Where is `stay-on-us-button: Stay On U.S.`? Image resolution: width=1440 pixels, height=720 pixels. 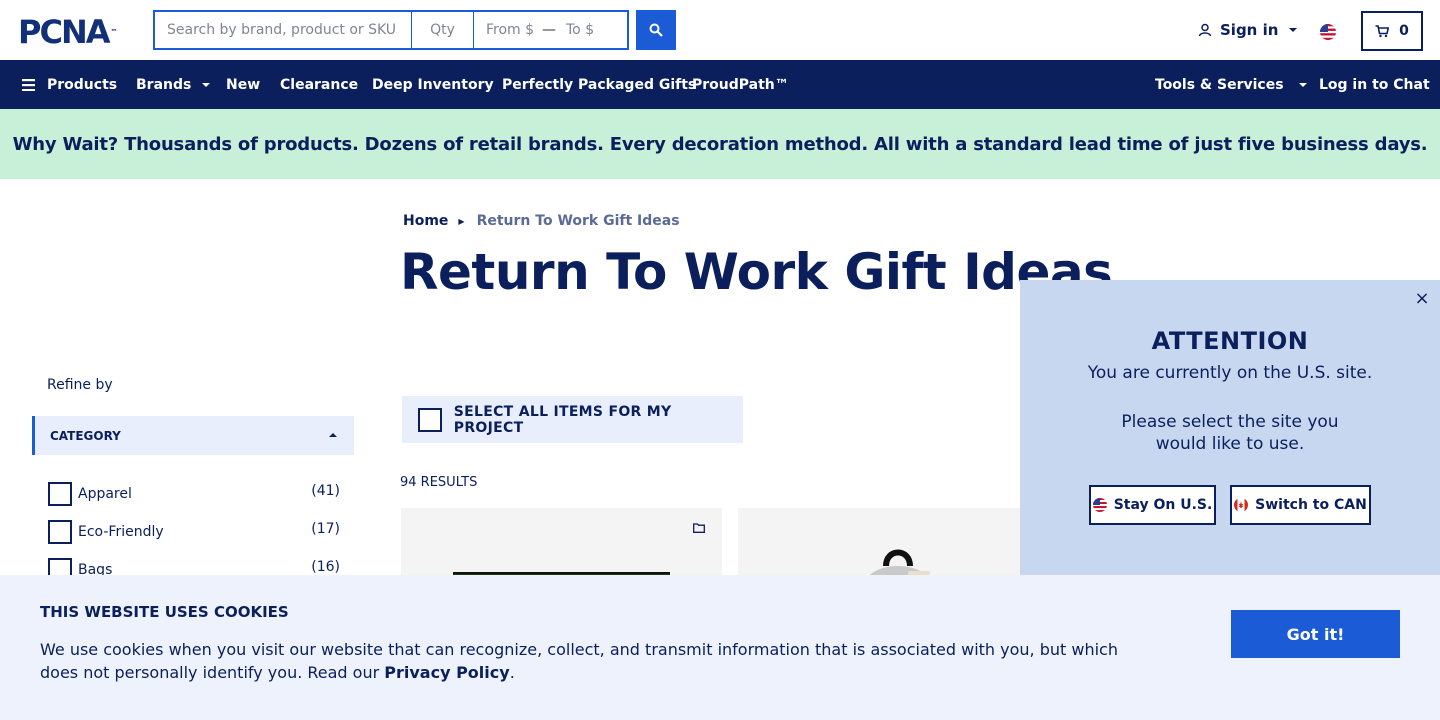
stay-on-us-button: Stay On U.S. is located at coordinates (1152, 505).